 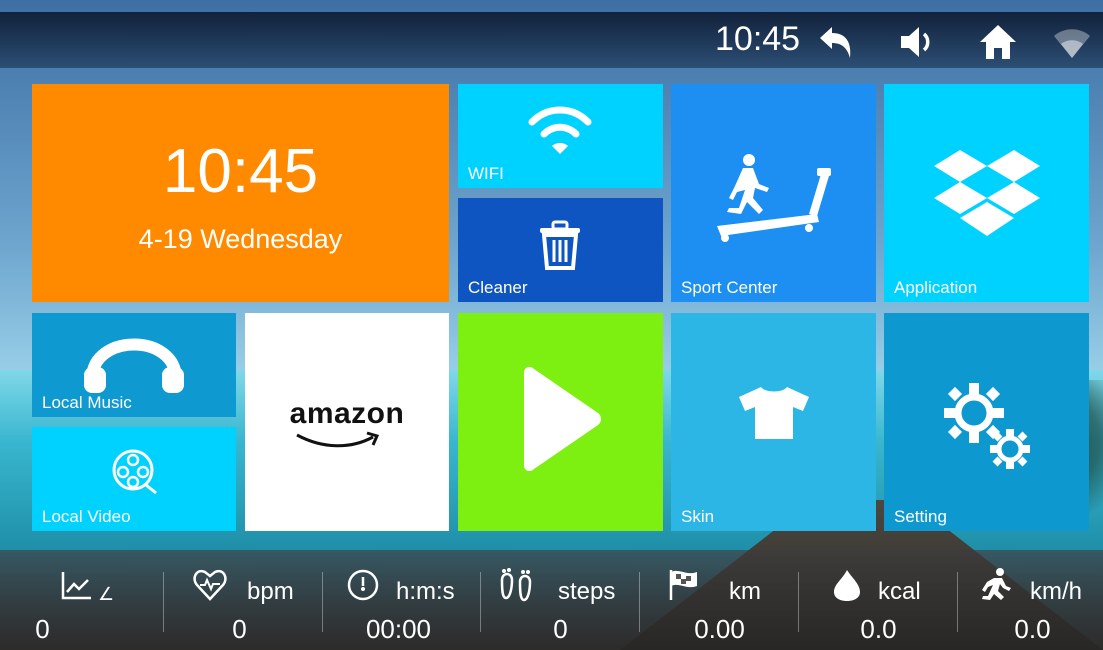 What do you see at coordinates (920, 516) in the screenshot?
I see `setting-label: Setting` at bounding box center [920, 516].